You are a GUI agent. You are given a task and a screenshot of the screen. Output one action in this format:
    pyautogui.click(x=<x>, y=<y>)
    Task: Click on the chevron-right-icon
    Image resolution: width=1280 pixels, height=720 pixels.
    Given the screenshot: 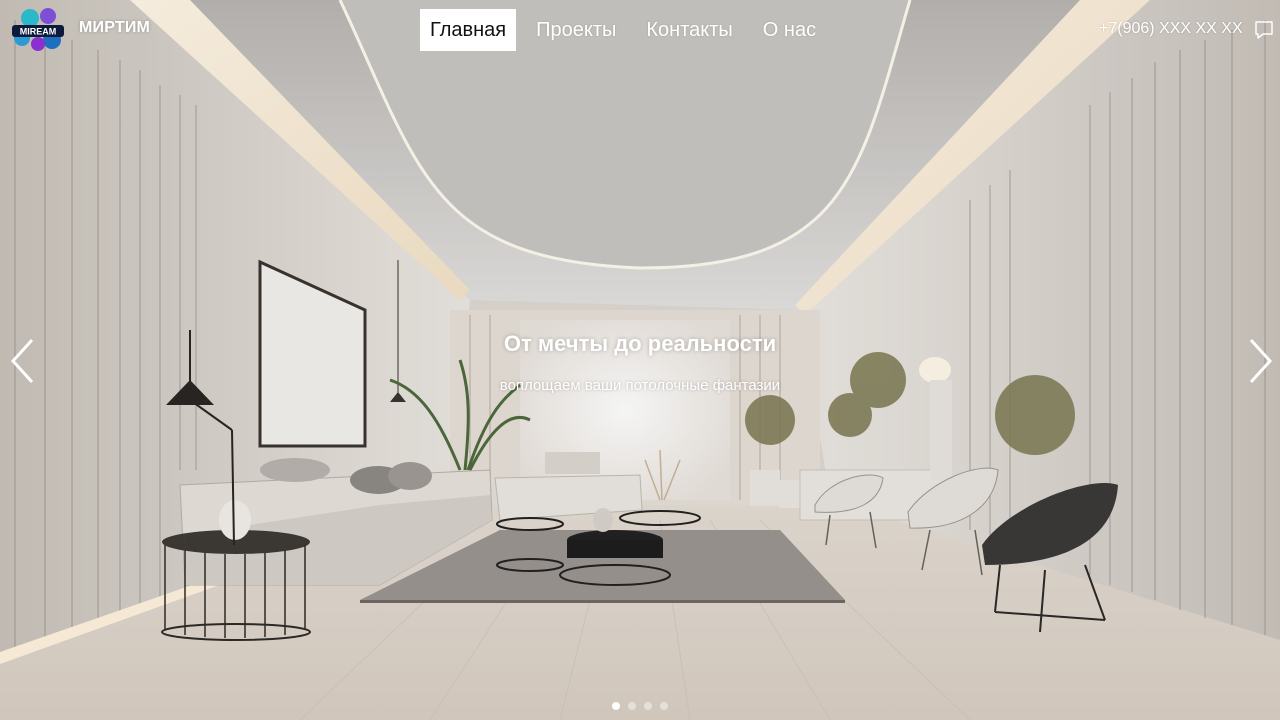 What is the action you would take?
    pyautogui.click(x=1261, y=361)
    